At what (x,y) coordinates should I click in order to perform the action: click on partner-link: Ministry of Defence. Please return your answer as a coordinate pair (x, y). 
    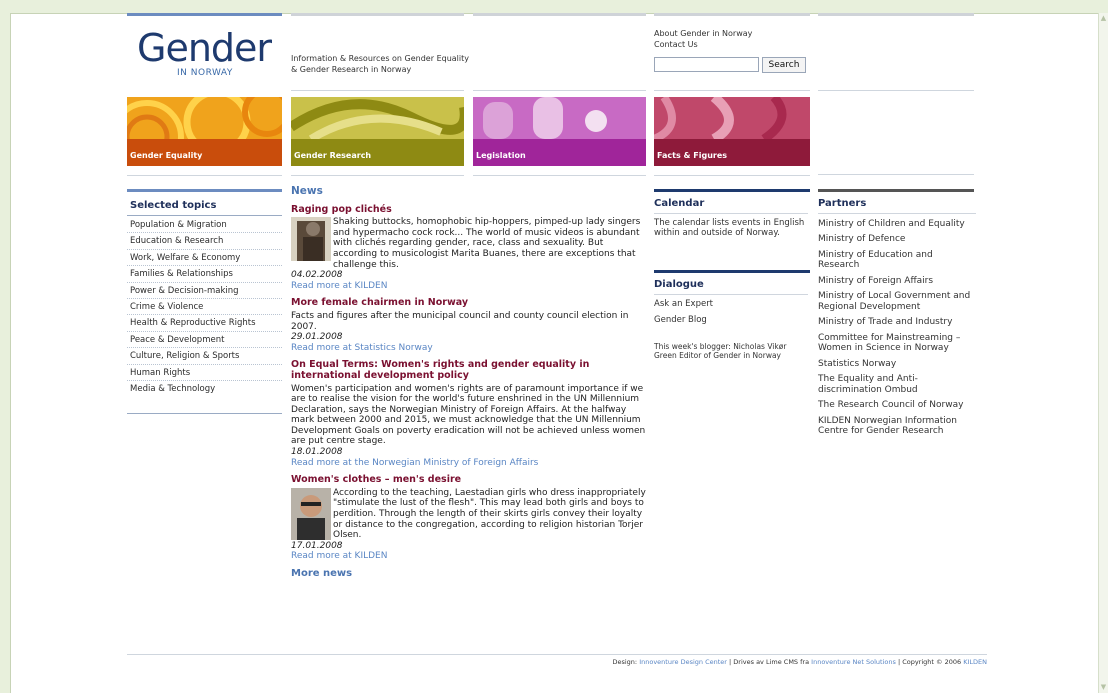
    Looking at the image, I should click on (897, 239).